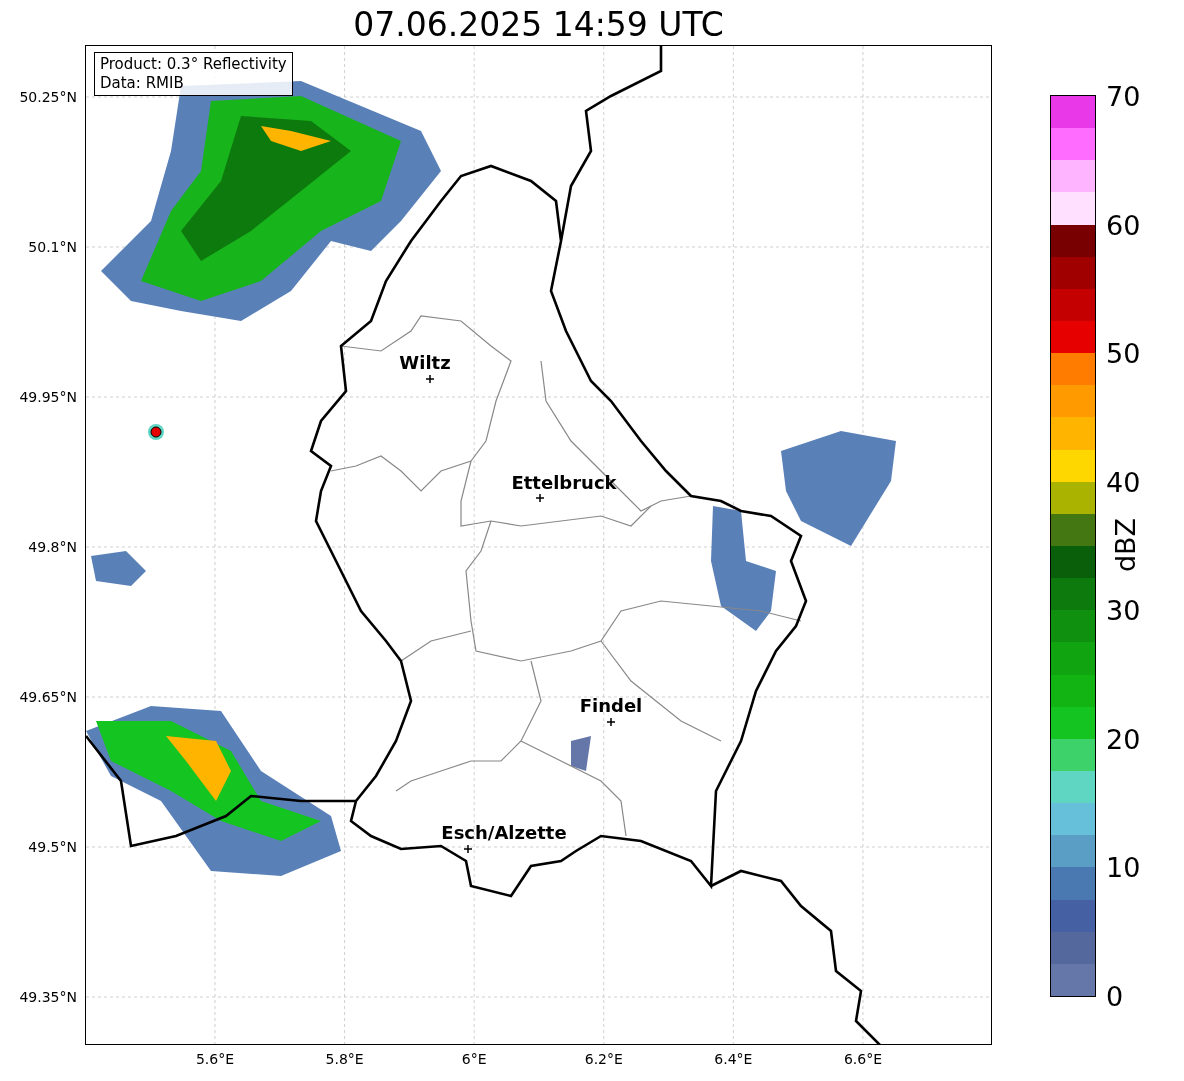  I want to click on axis-tick-label: 50.25°N, so click(48, 97).